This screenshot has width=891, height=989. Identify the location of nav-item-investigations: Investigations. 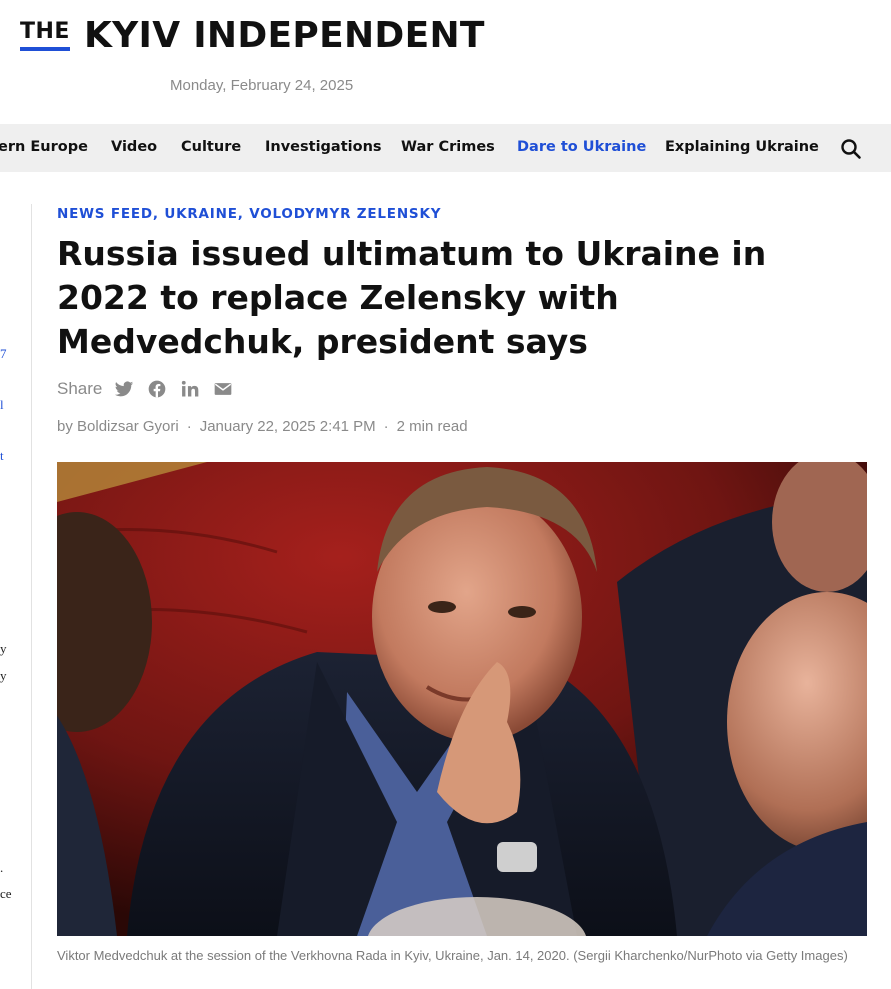
(323, 147).